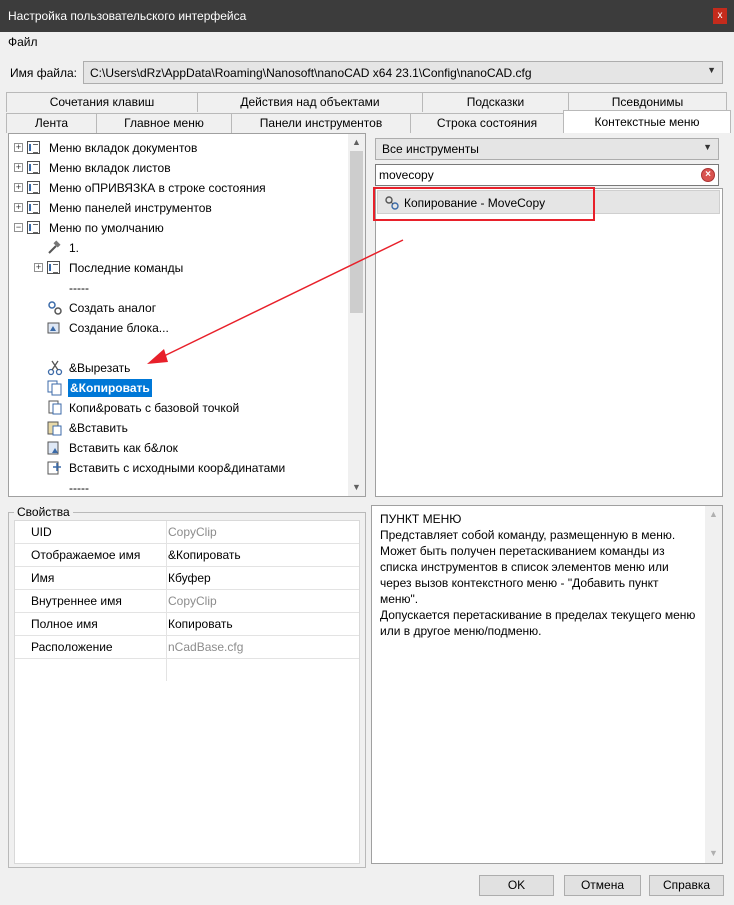  I want to click on description-line: меню"., so click(399, 599).